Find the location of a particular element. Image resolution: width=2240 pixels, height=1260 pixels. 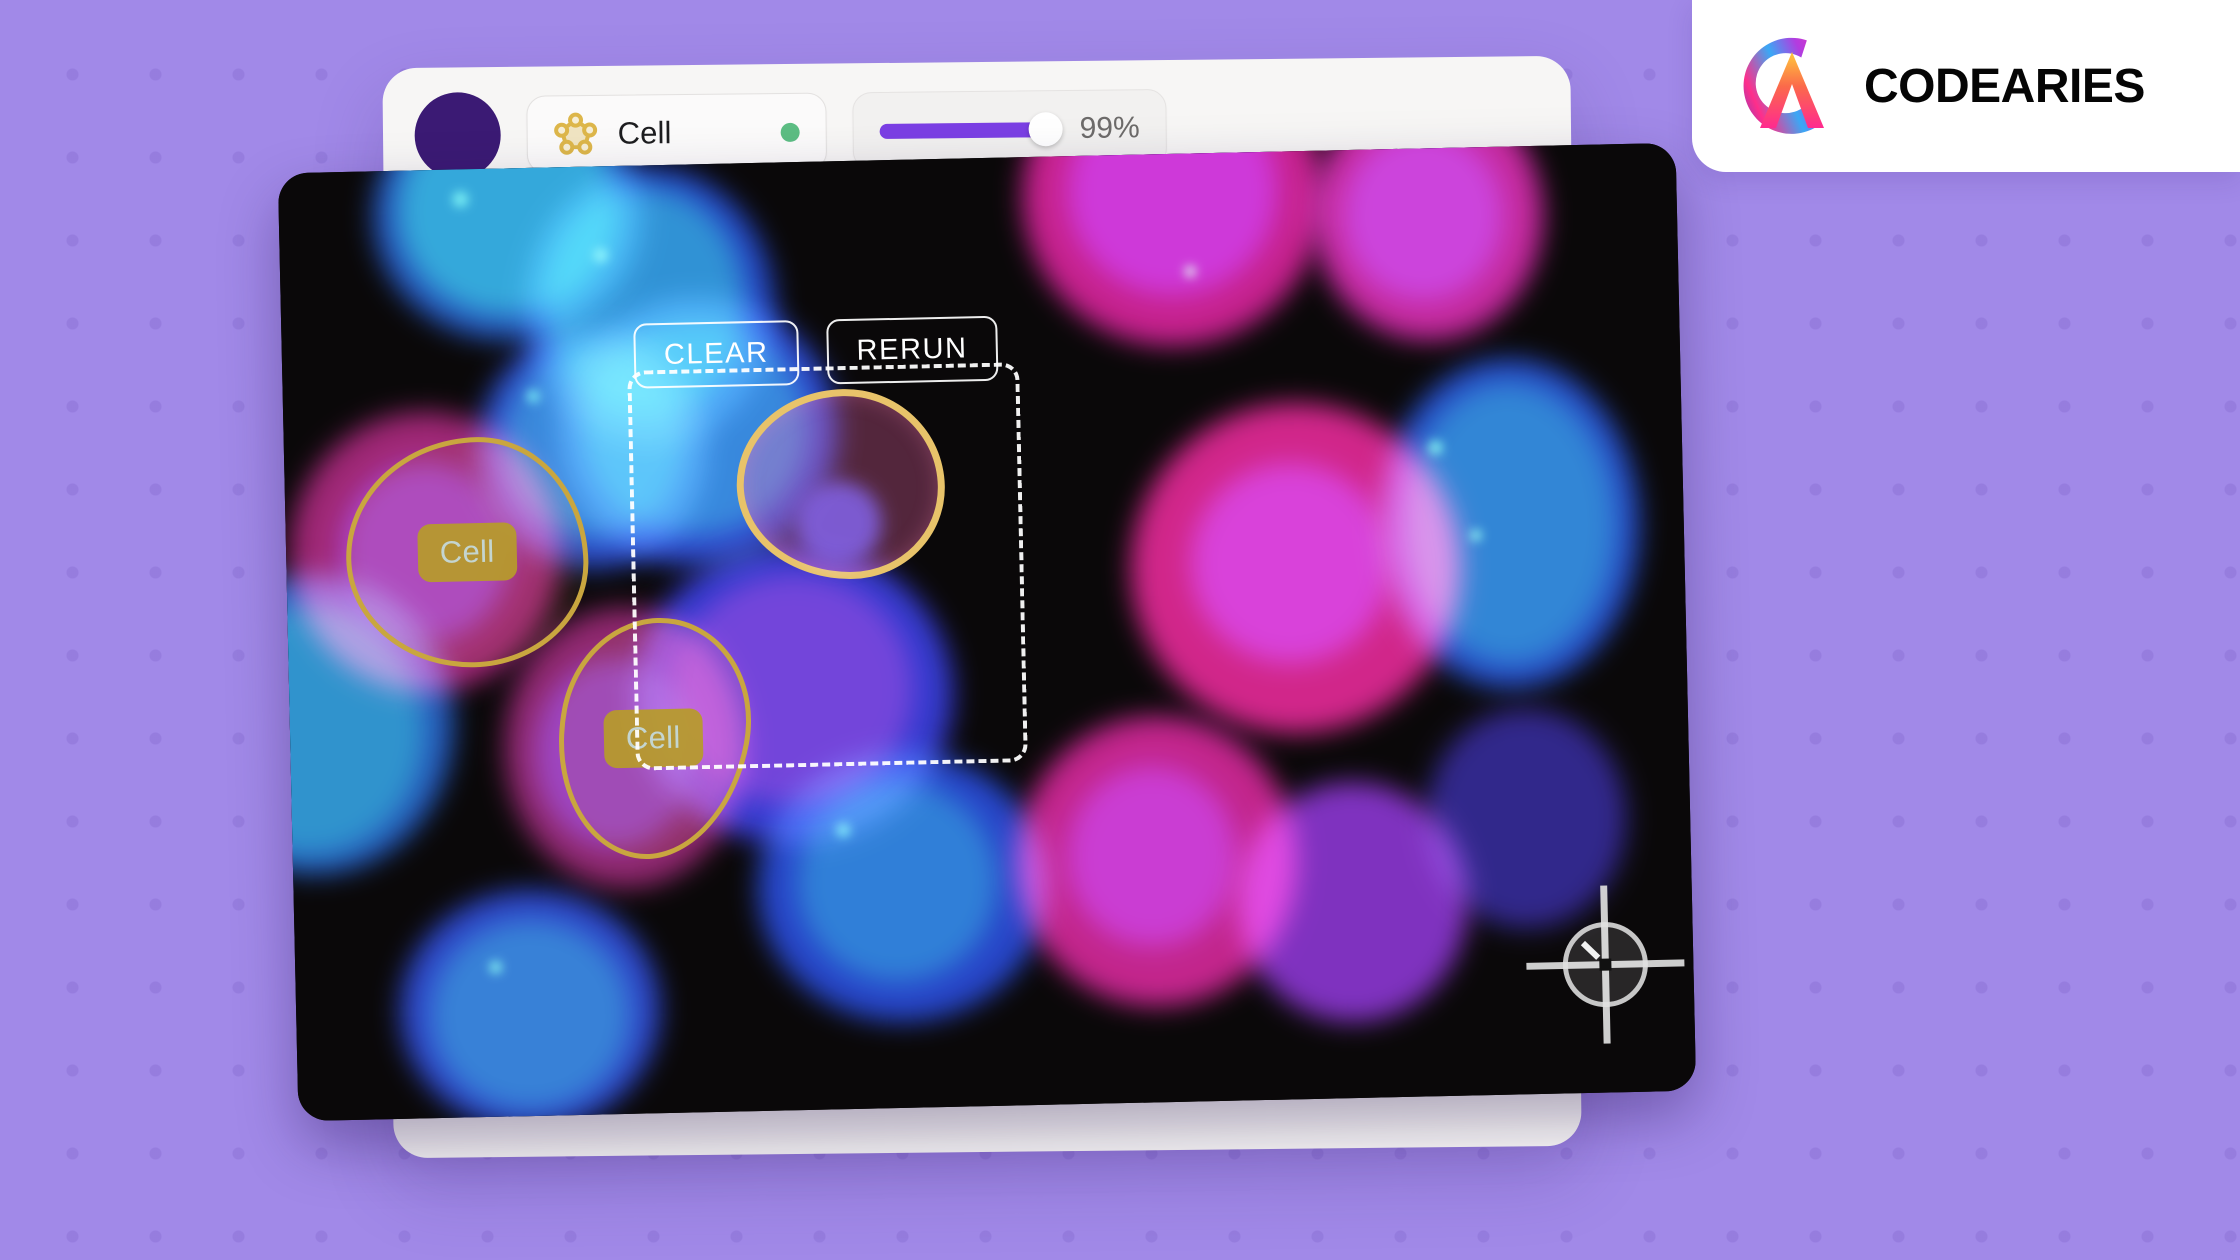

confidence-value: 99% is located at coordinates (1109, 128).